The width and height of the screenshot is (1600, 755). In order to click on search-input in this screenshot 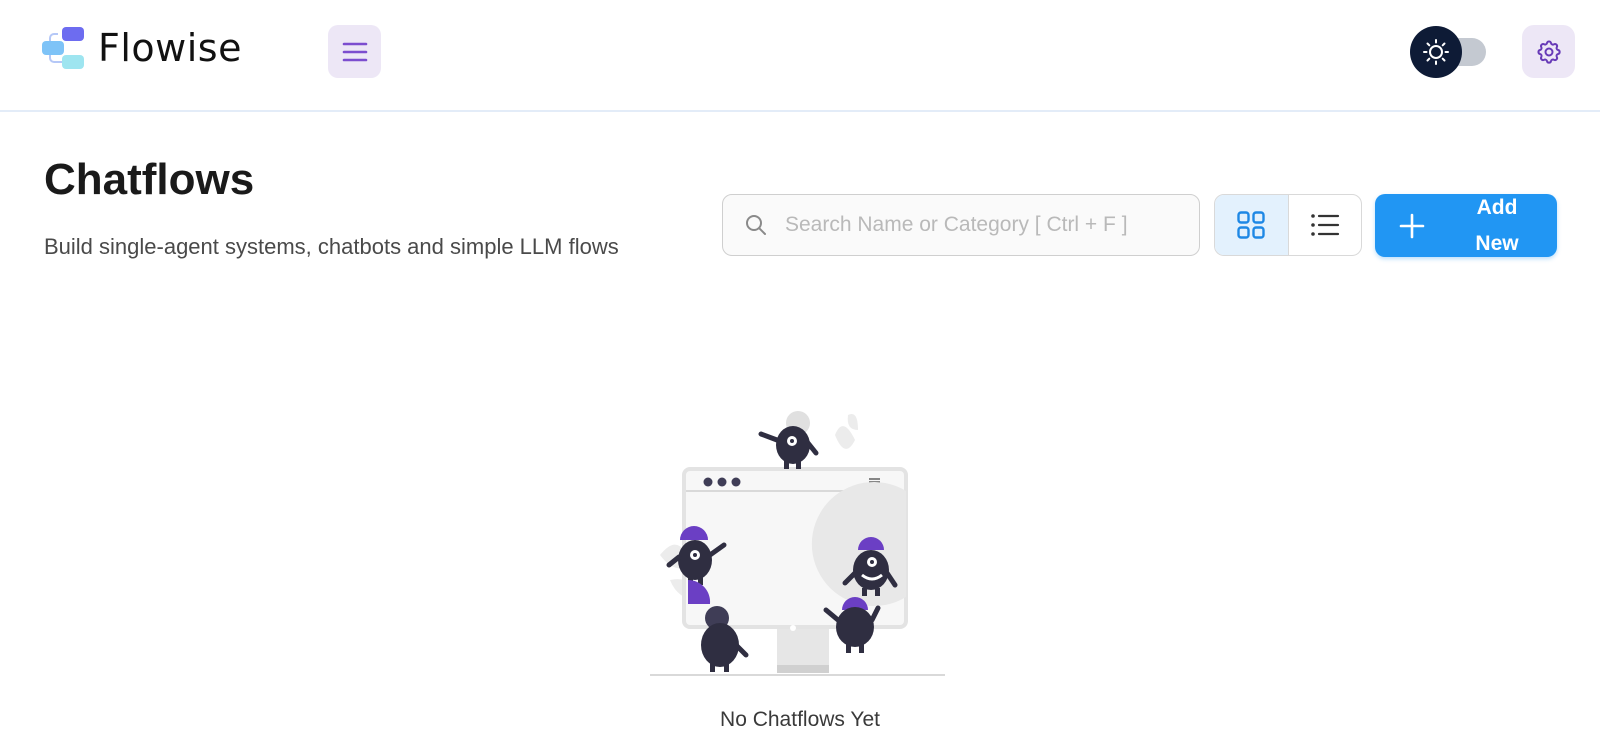, I will do `click(975, 225)`.